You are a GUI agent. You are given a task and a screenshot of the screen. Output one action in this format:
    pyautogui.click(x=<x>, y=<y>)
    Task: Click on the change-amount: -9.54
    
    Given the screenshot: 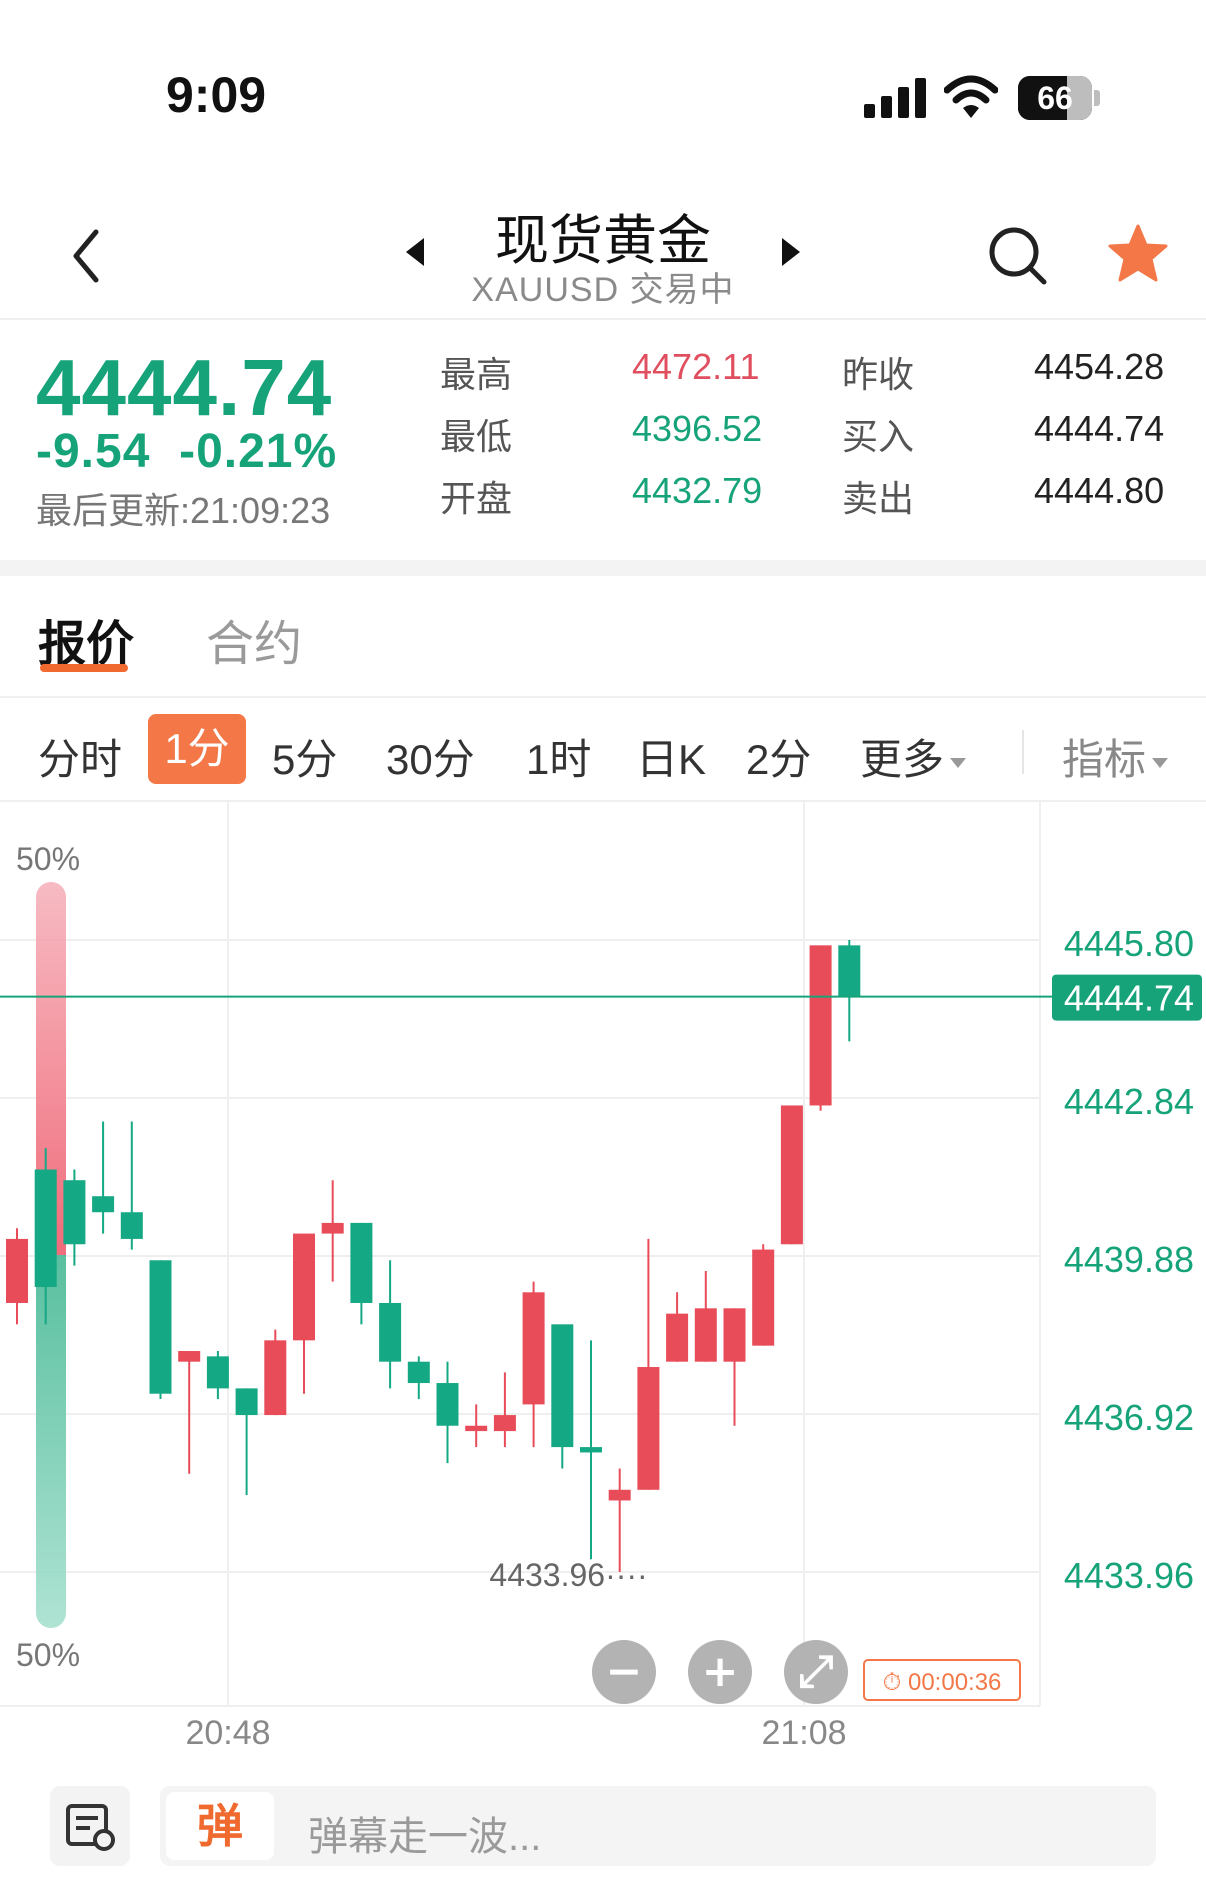 What is the action you would take?
    pyautogui.click(x=93, y=451)
    